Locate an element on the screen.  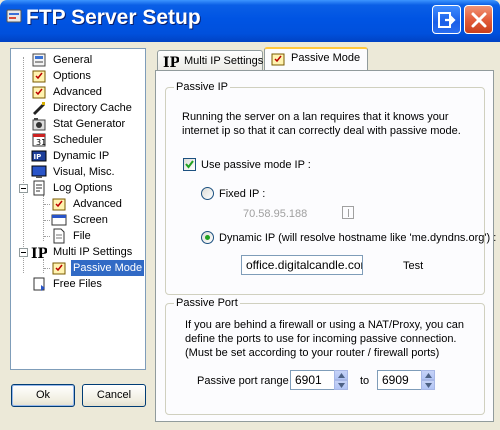
to-label: to is located at coordinates (365, 381).